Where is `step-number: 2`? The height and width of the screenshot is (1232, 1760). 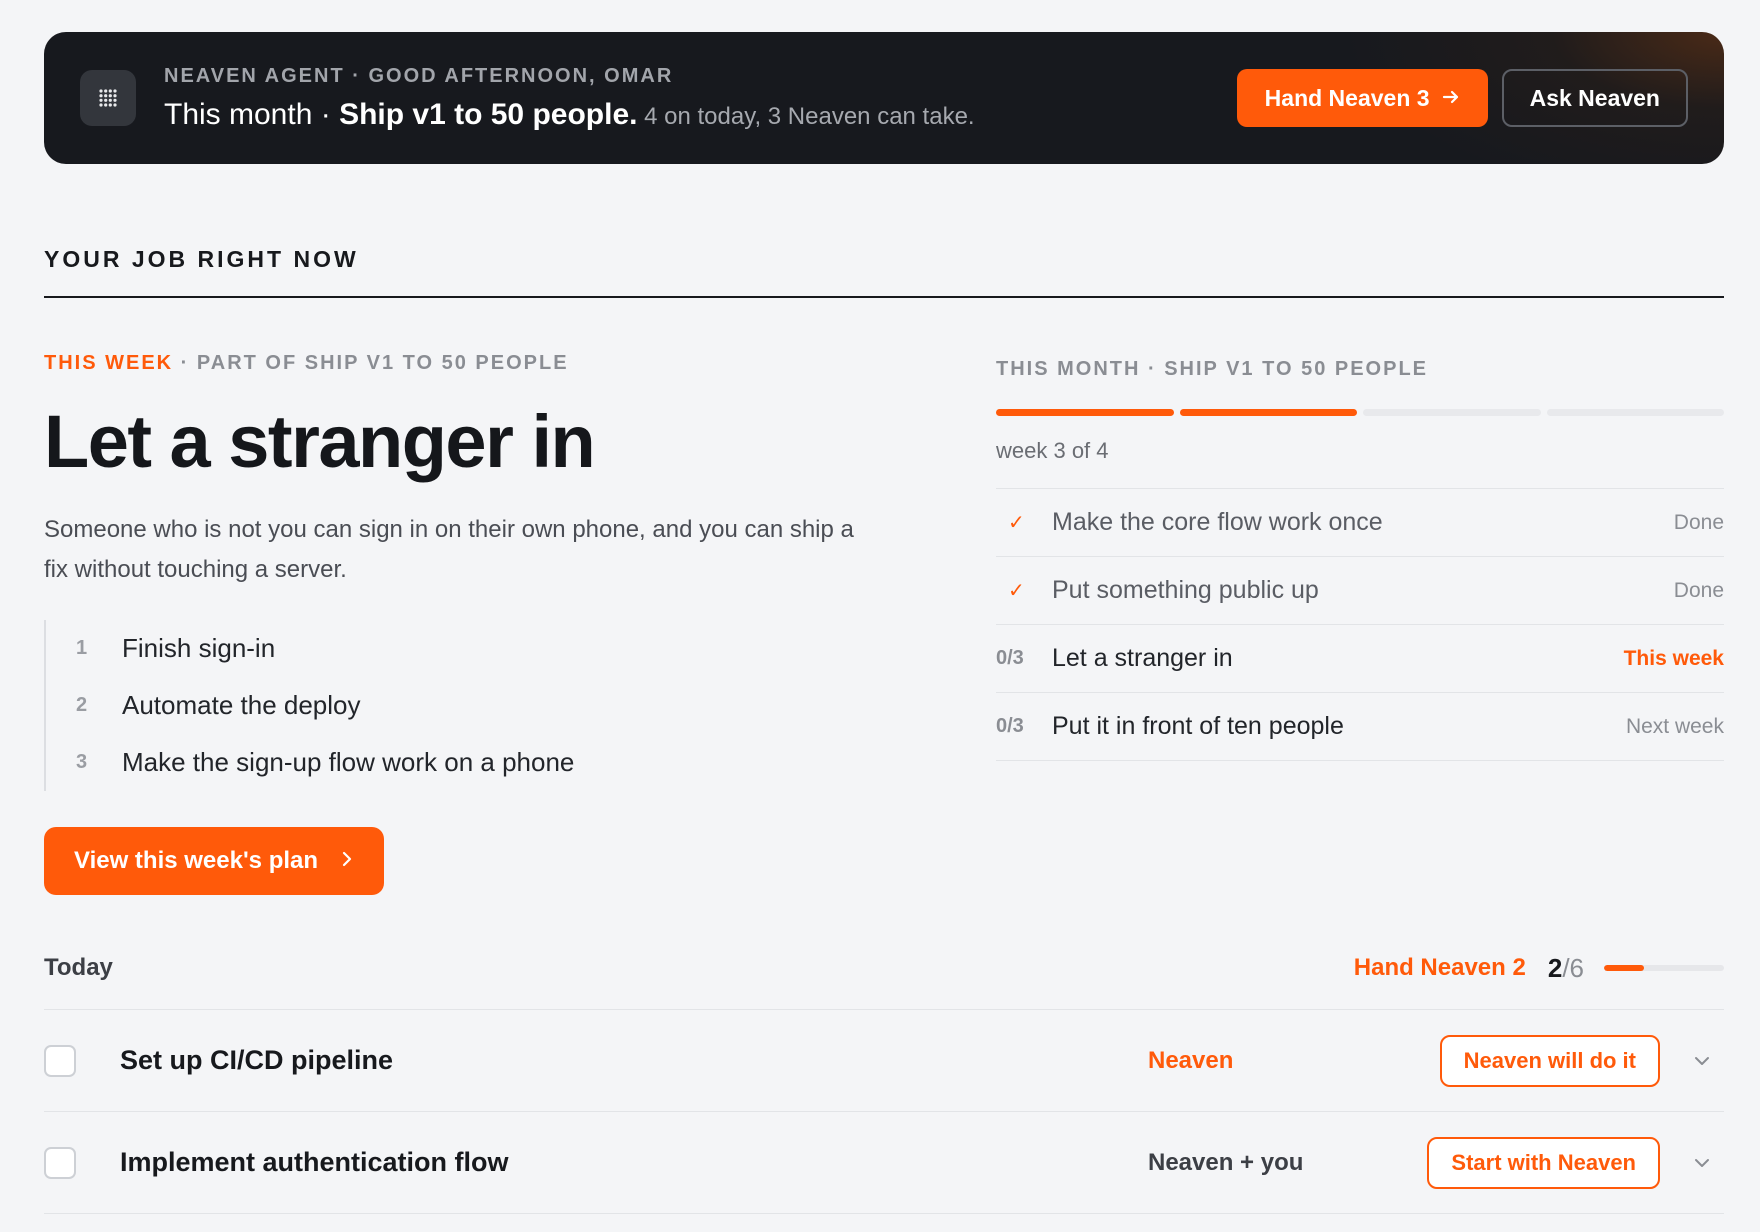 step-number: 2 is located at coordinates (82, 705).